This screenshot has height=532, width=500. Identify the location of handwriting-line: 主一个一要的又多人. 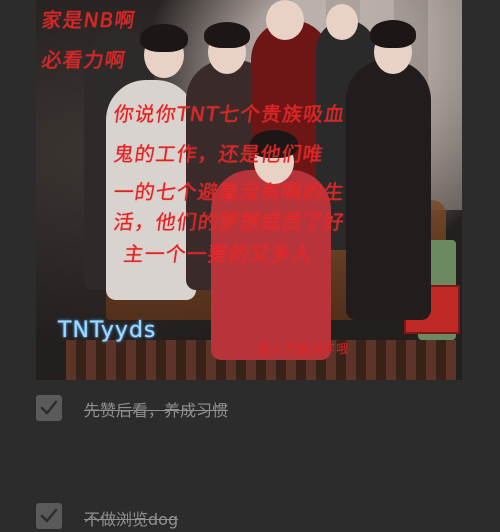
(218, 254).